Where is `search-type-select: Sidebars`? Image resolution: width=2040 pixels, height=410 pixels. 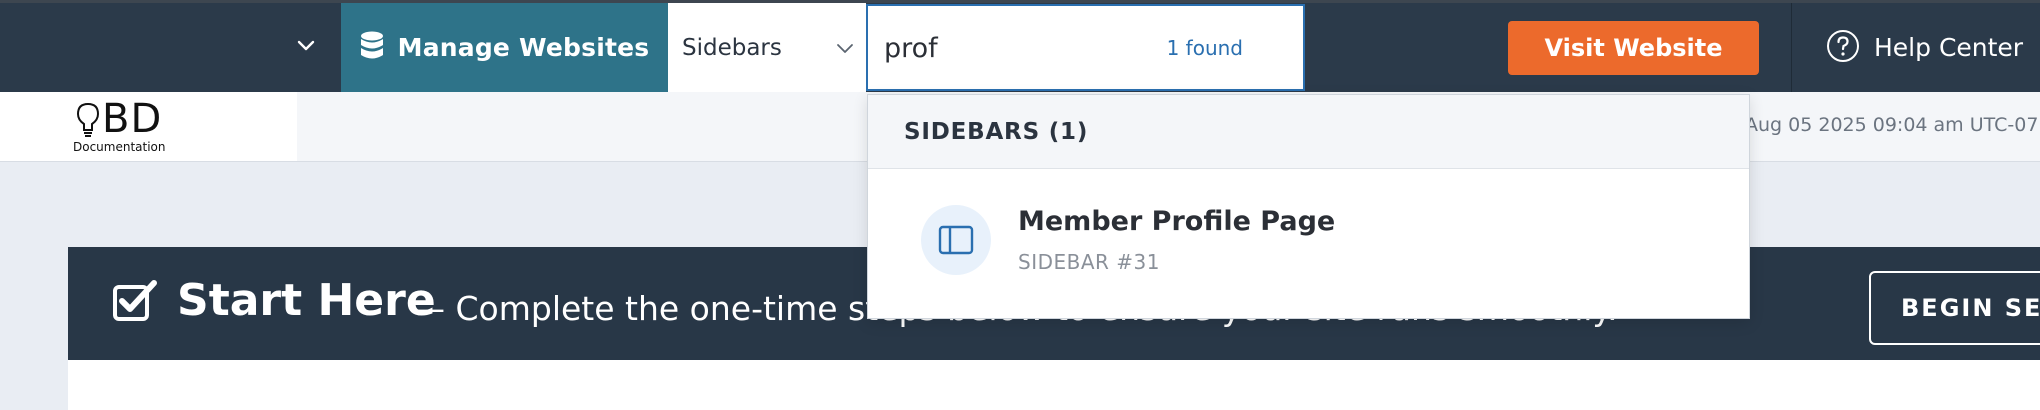
search-type-select: Sidebars is located at coordinates (767, 47).